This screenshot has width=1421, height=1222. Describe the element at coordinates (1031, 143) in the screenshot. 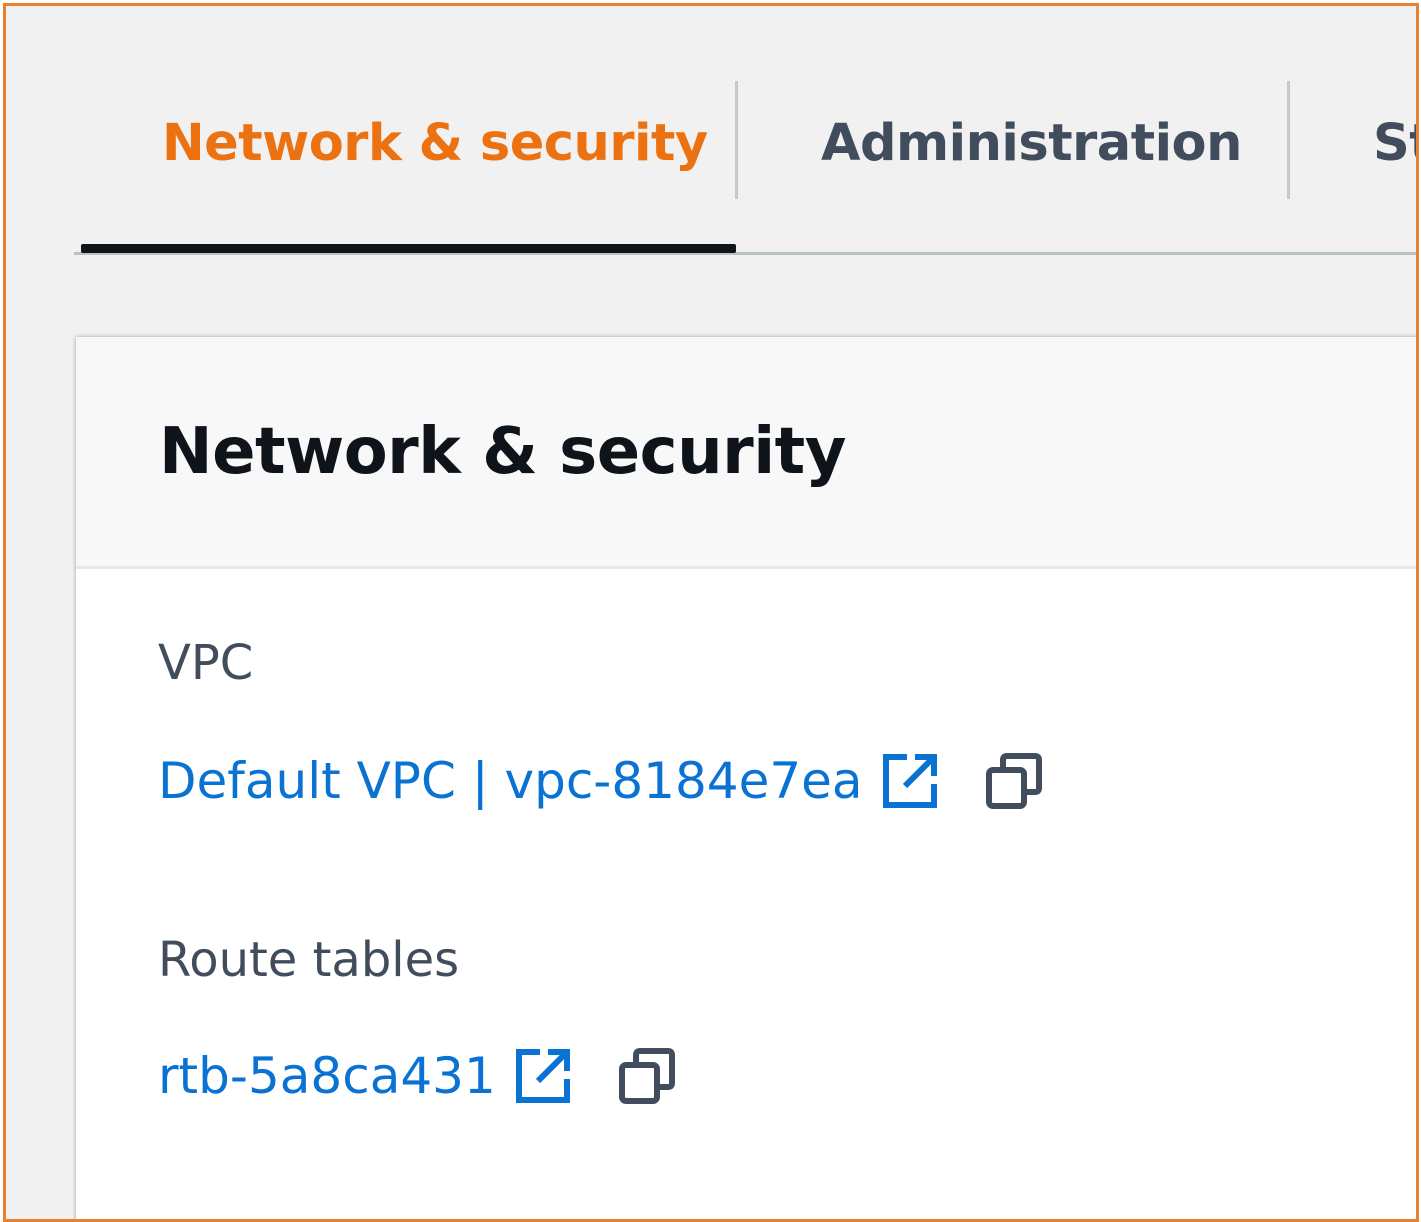

I see `tab-administration: Administration` at that location.